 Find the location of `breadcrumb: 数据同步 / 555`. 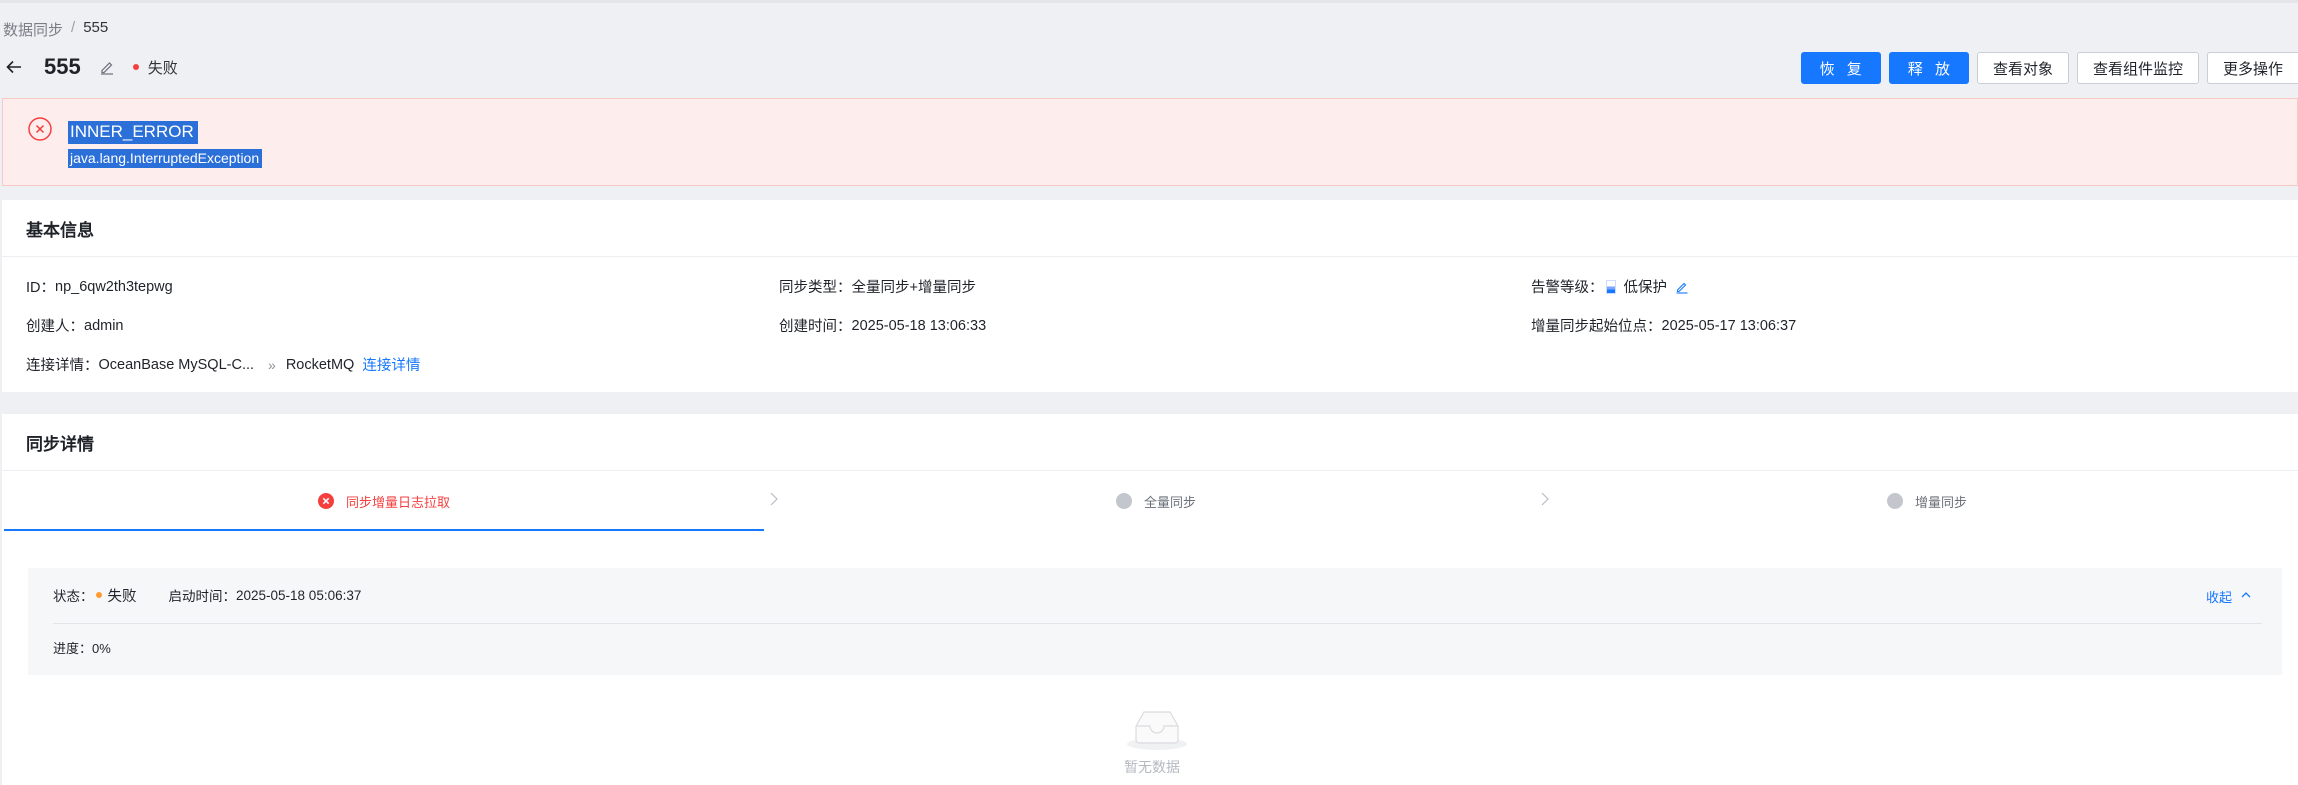

breadcrumb: 数据同步 / 555 is located at coordinates (55, 29).